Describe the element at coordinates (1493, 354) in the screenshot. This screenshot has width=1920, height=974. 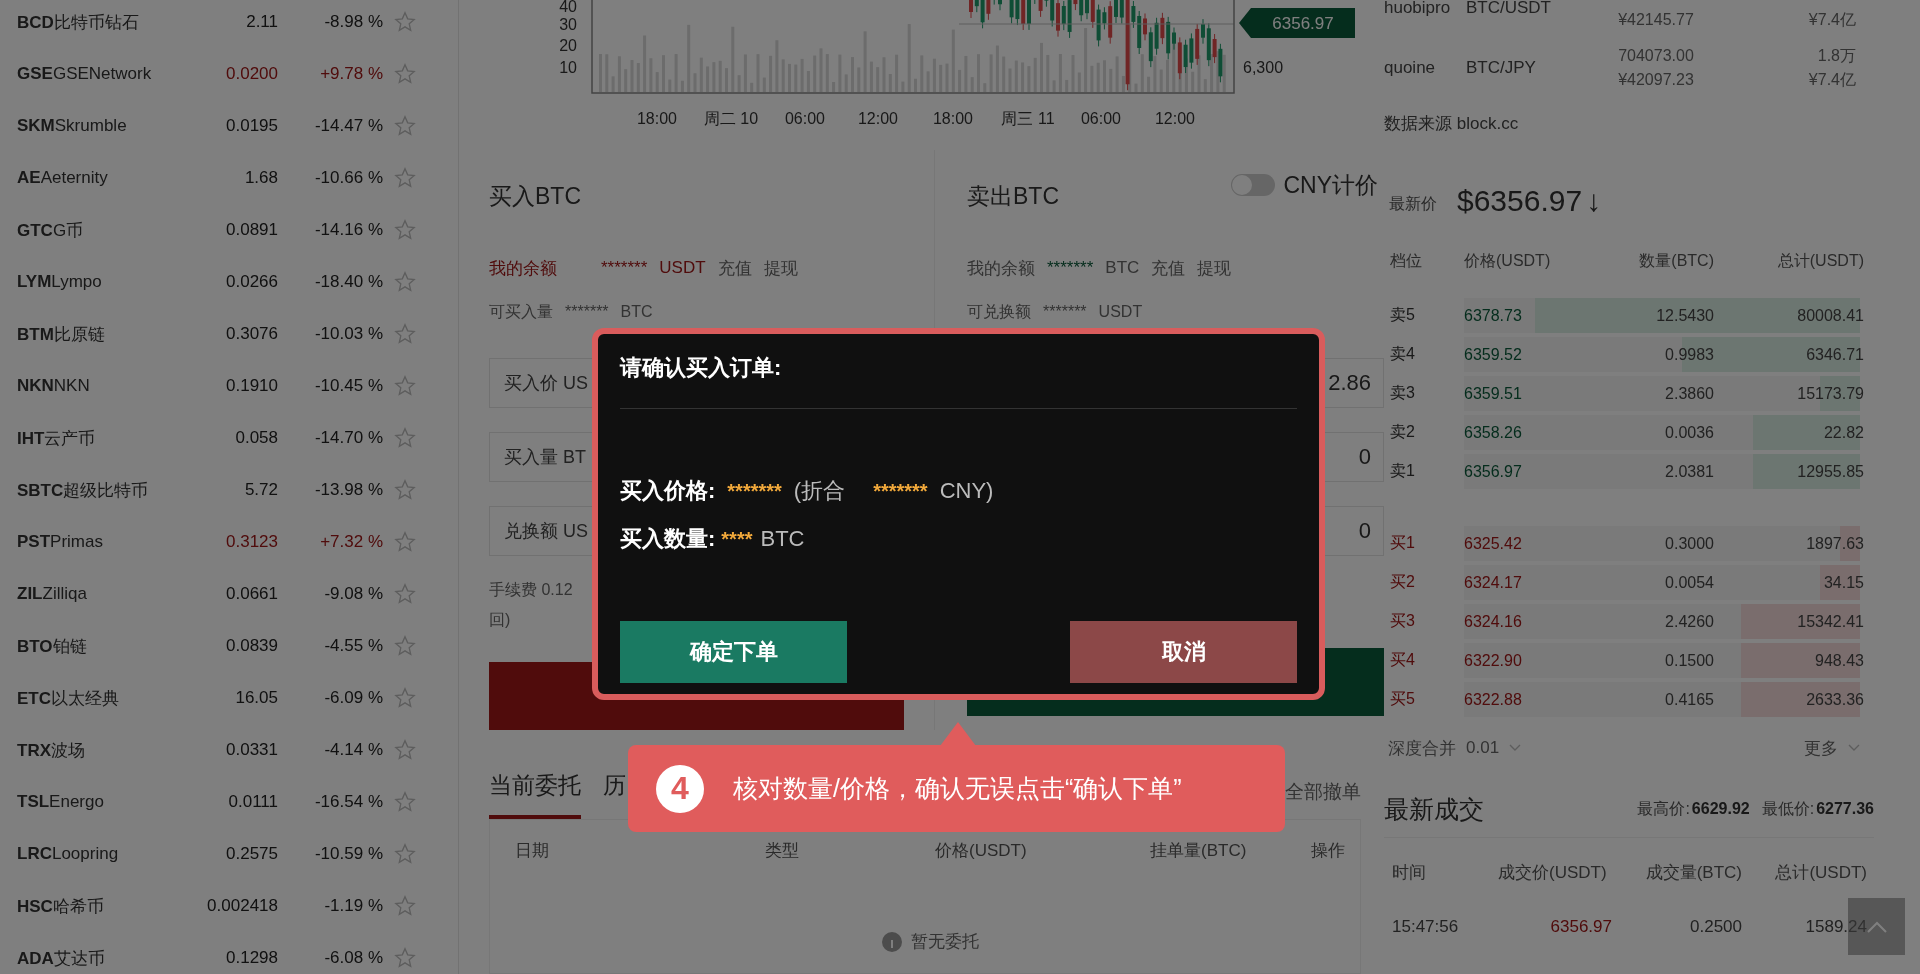
I see `order-price: 6359.52` at that location.